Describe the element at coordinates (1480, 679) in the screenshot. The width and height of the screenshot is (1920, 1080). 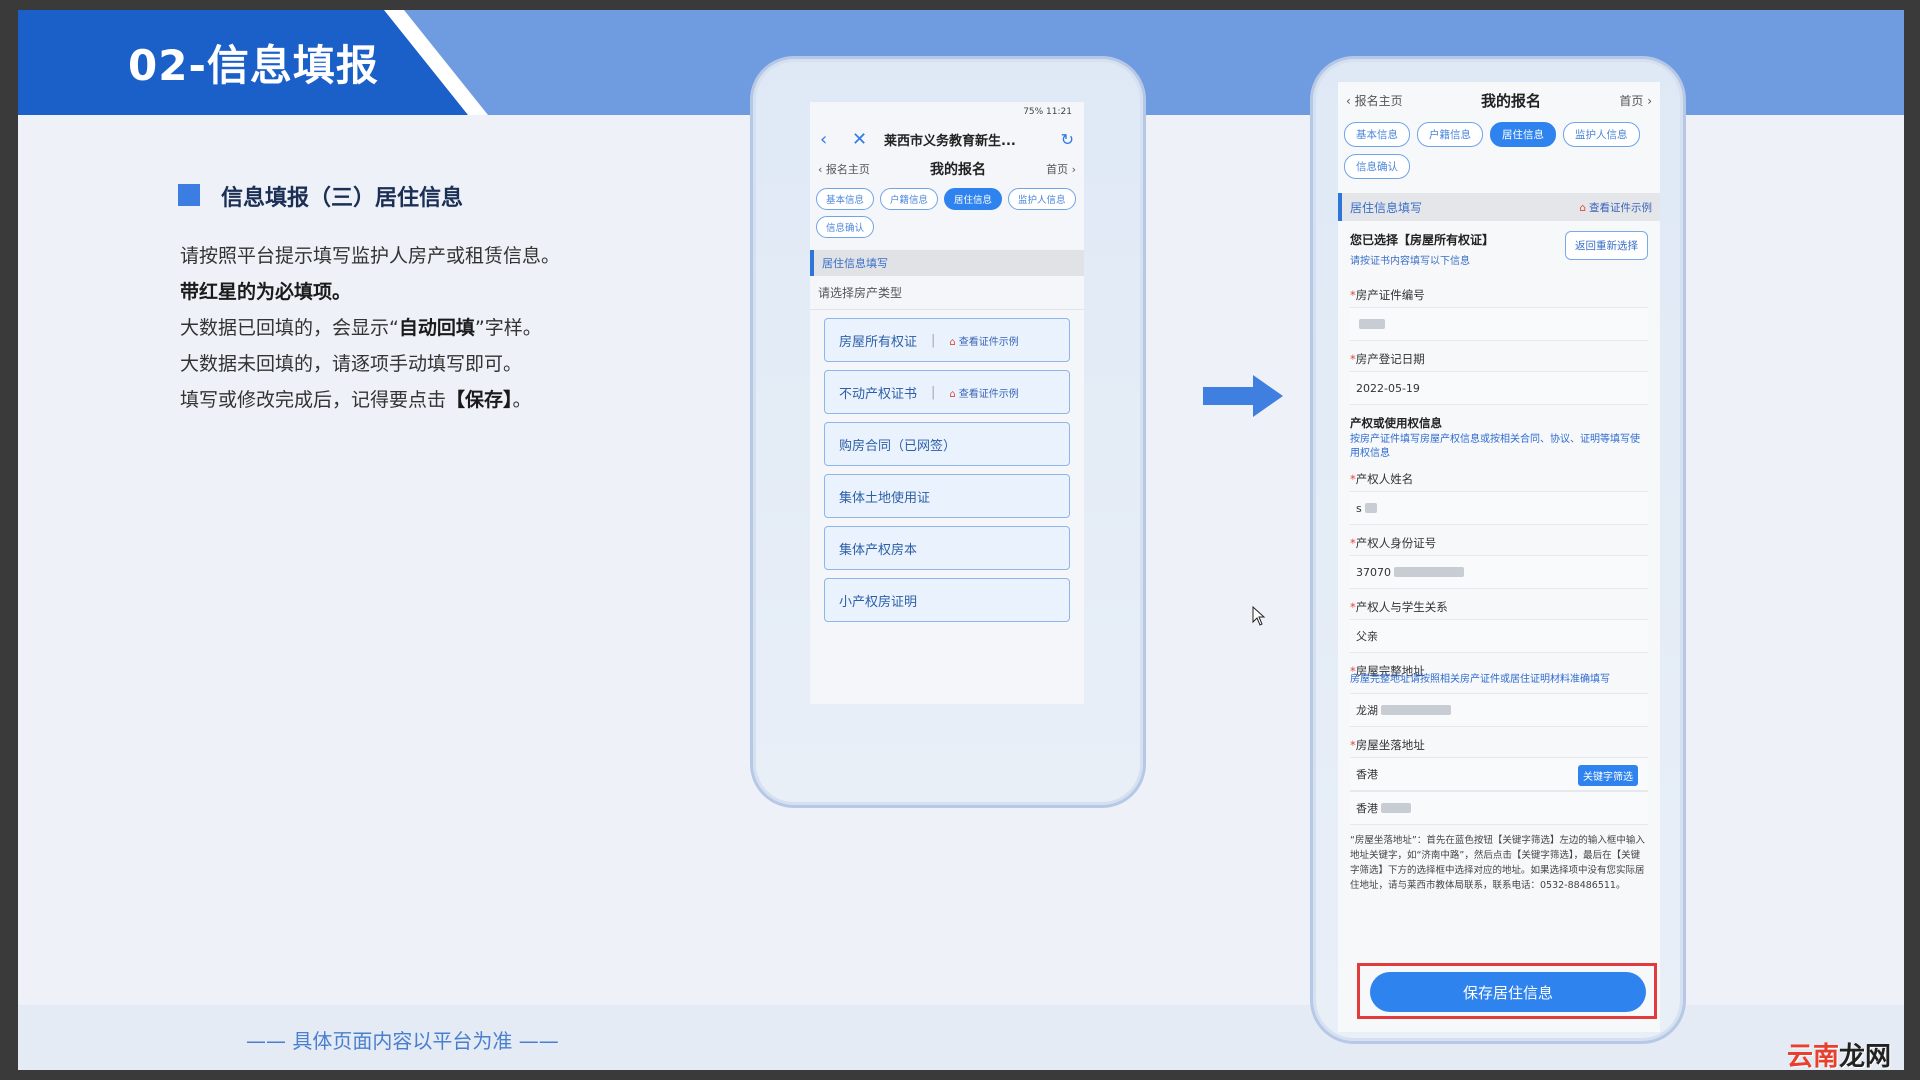
I see `full-address-hint: 房屋完整地址请按照相关房产证件或居住证明材料准确填写` at that location.